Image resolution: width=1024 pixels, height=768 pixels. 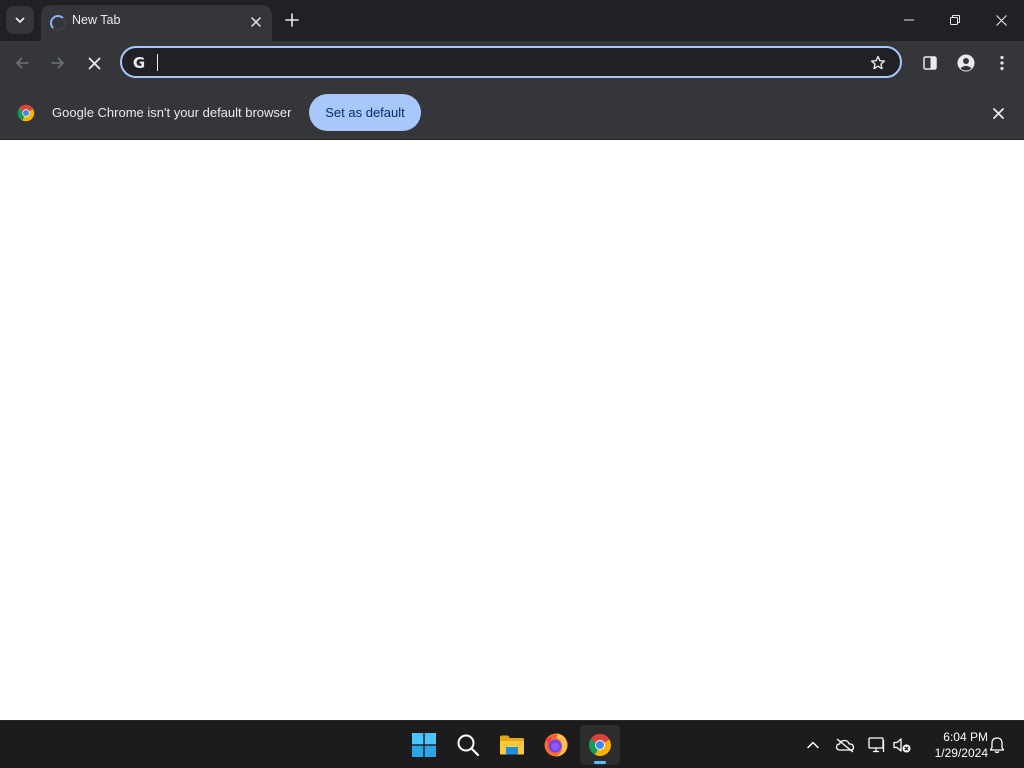 I want to click on google-search-icon: G, so click(x=139, y=63).